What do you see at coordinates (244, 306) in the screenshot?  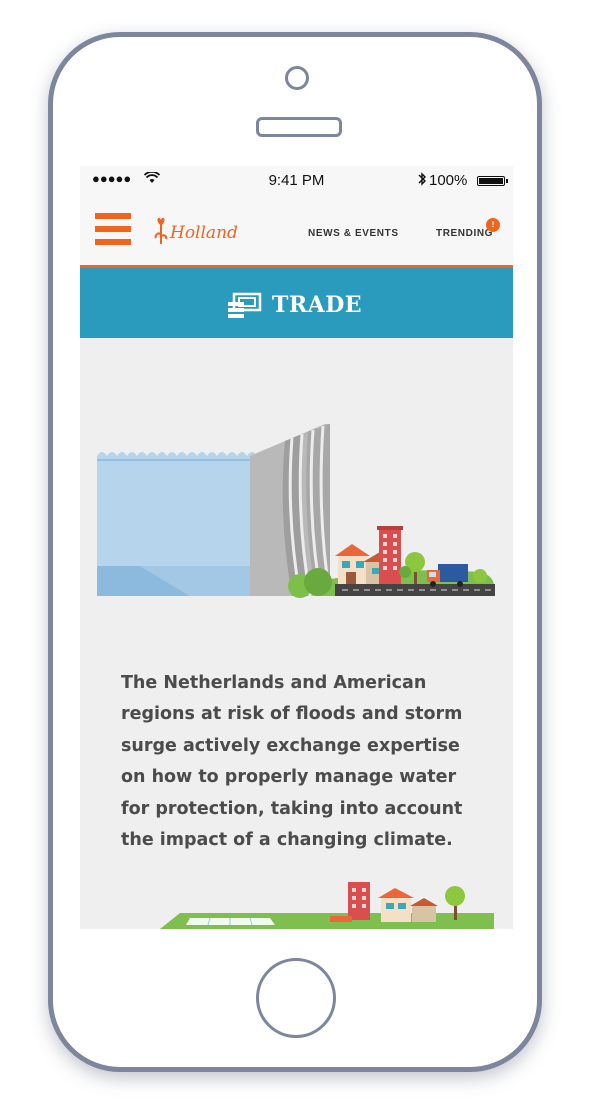 I see `money-icon` at bounding box center [244, 306].